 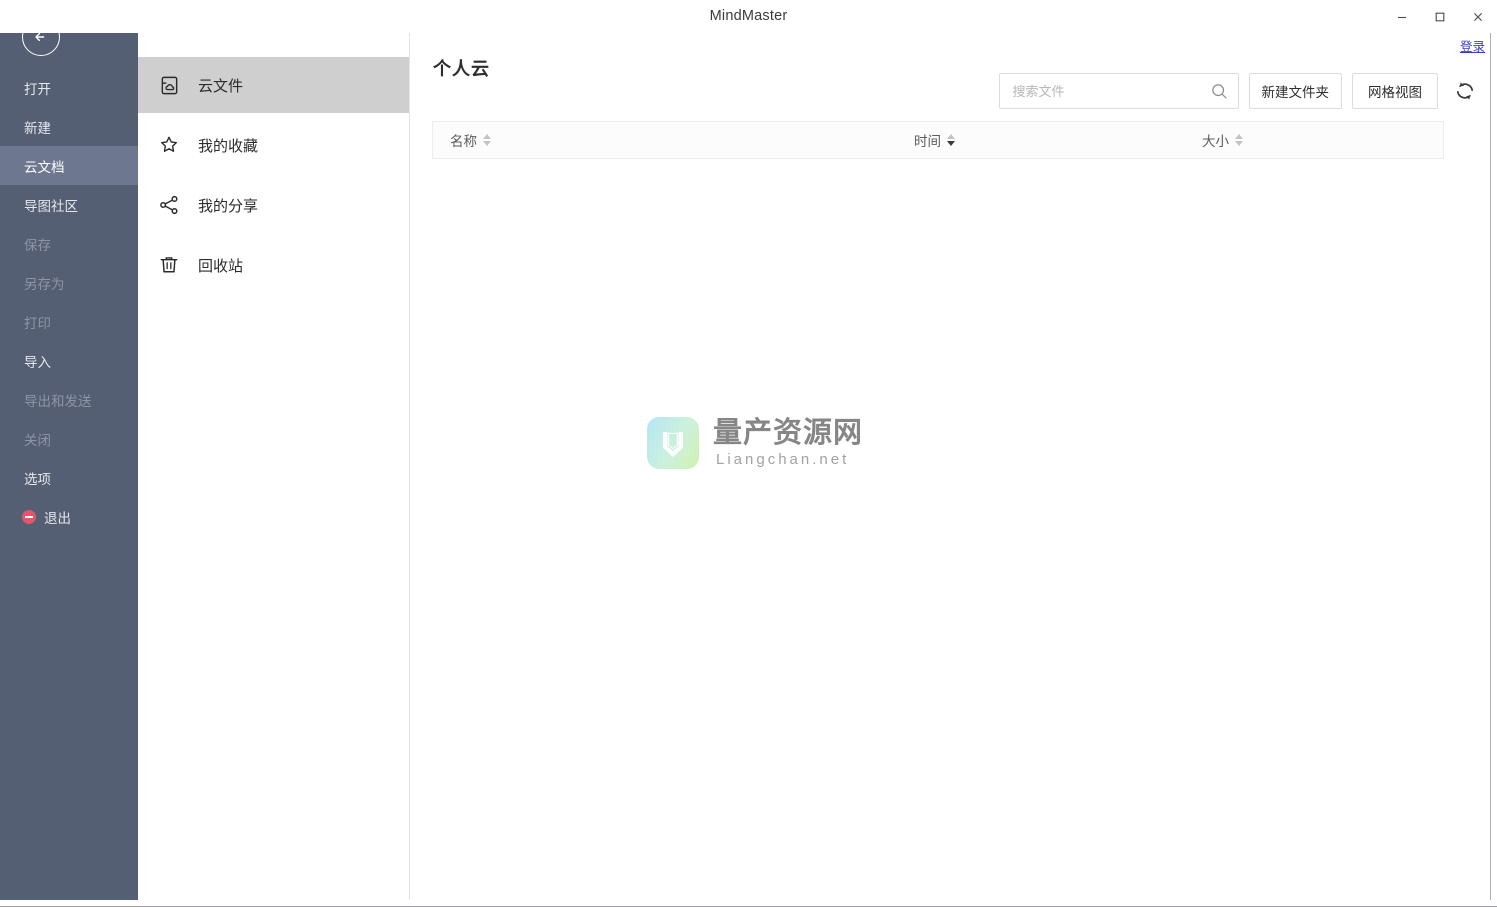 I want to click on sidebar-item-new: 新建, so click(x=69, y=126).